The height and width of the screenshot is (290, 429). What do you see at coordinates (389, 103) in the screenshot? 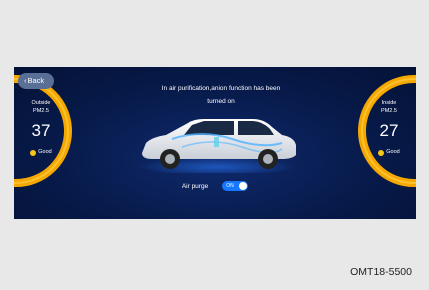
I see `inside-label: Inside` at bounding box center [389, 103].